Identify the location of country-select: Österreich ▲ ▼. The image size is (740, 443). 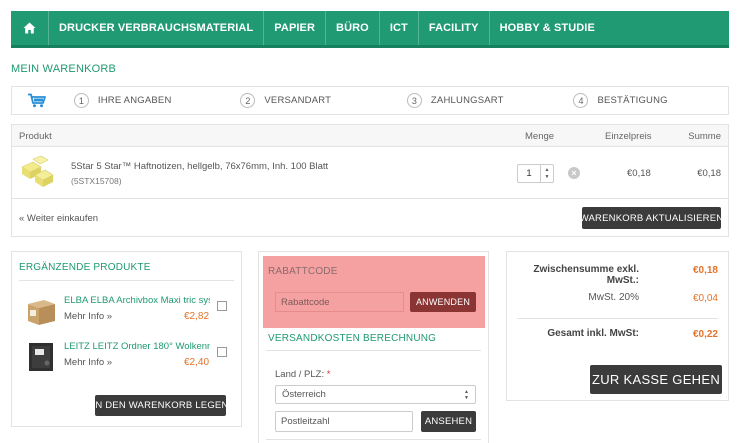
(375, 394).